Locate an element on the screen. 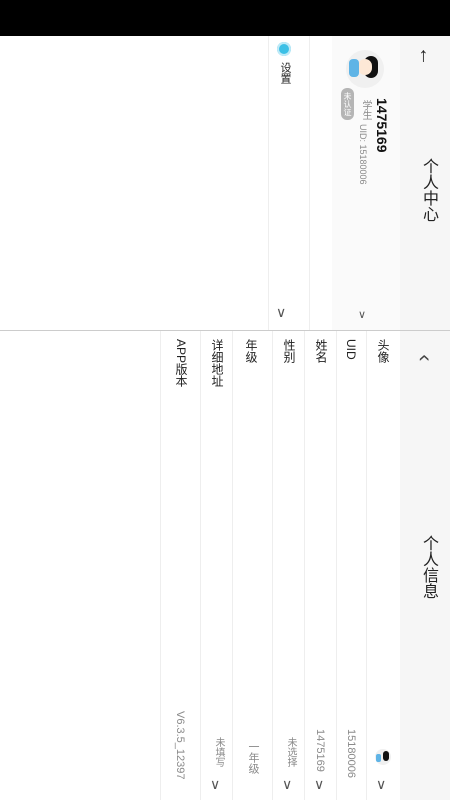 Image resolution: width=450 pixels, height=800 pixels. settings-label: 设置 is located at coordinates (285, 73).